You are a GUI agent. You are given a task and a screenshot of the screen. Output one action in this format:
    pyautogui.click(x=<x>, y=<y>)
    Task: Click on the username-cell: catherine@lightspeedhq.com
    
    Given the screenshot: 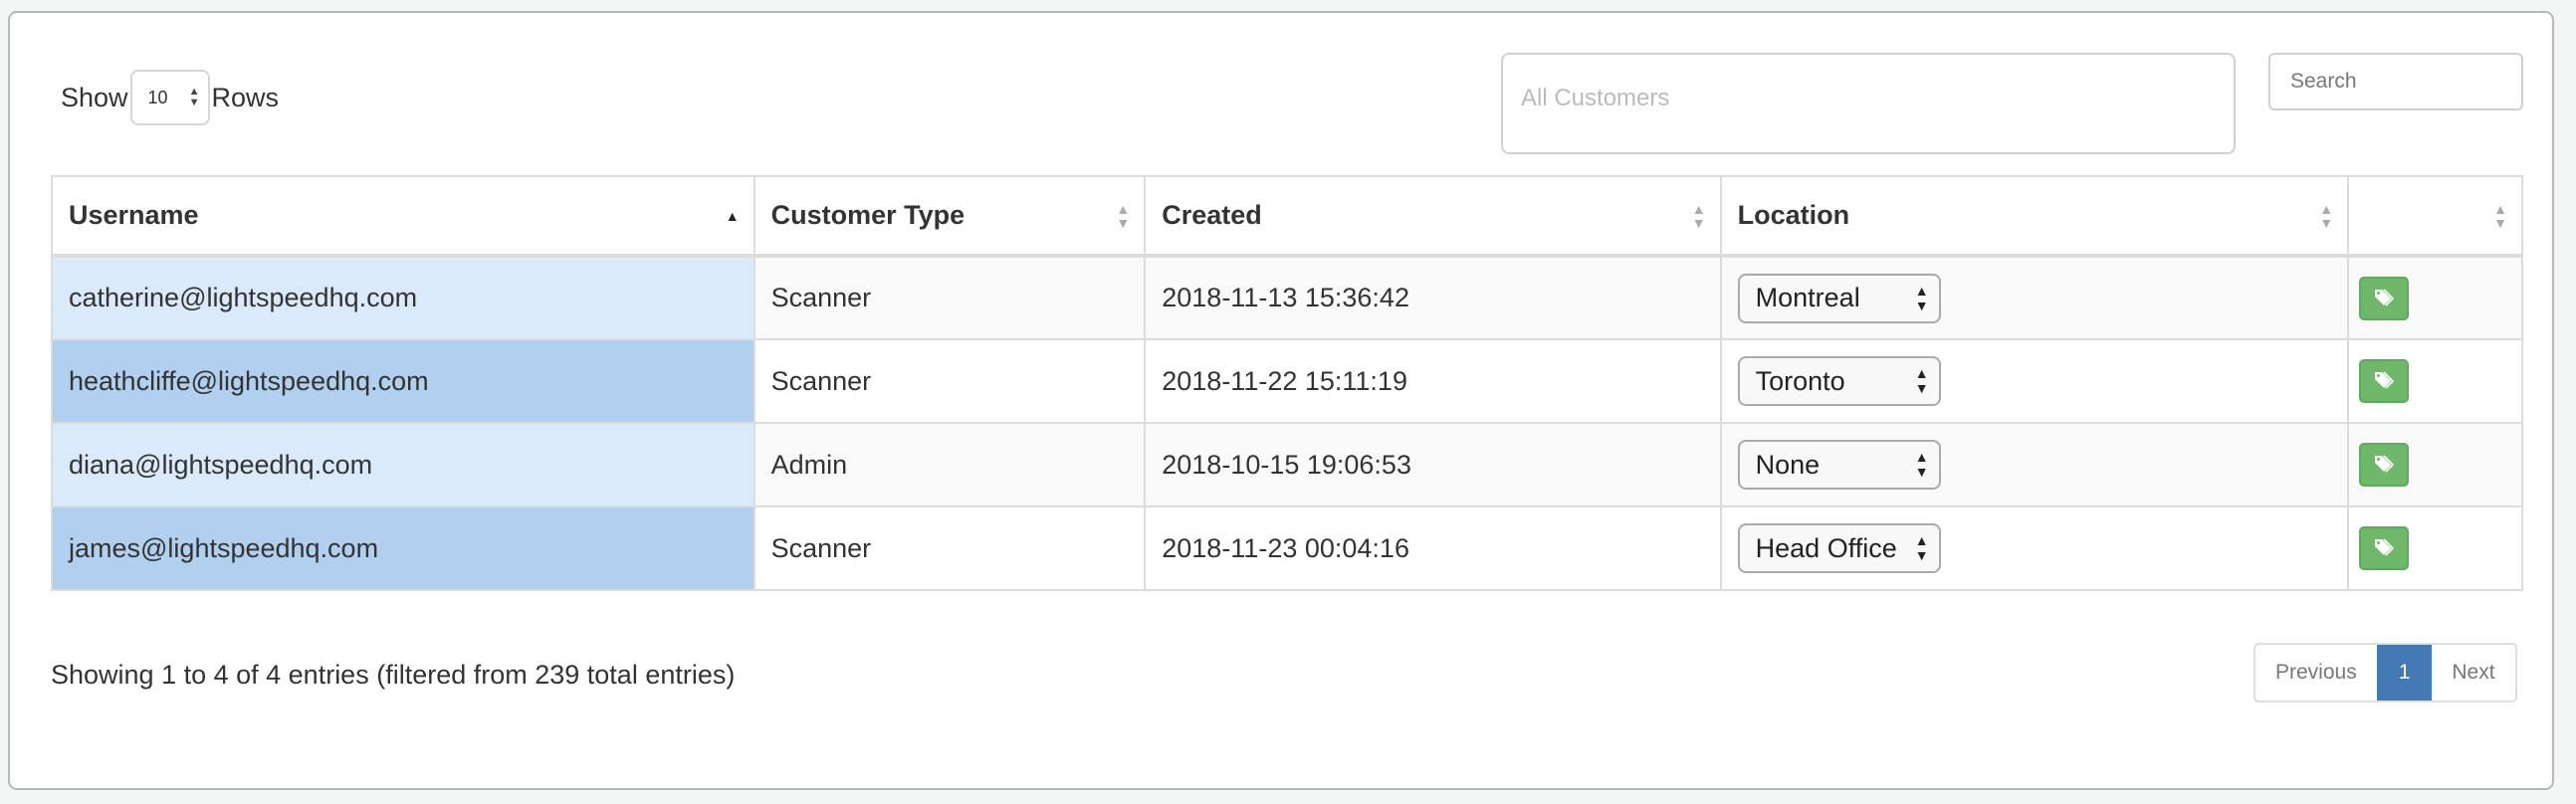 What is the action you would take?
    pyautogui.click(x=403, y=297)
    